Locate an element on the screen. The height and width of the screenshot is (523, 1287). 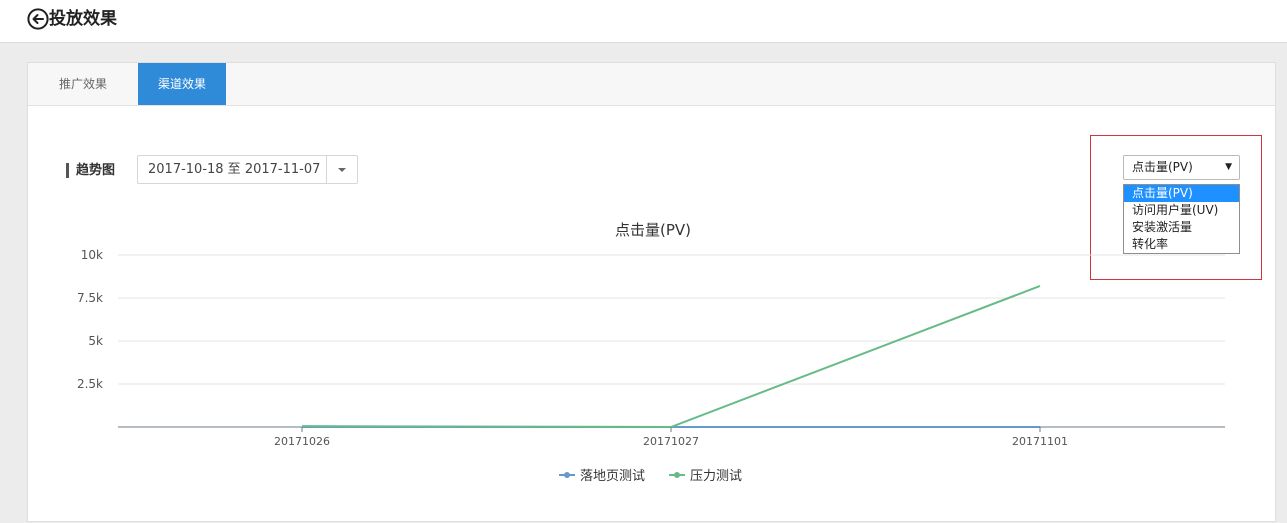
y-tick-label: 10k is located at coordinates (92, 255).